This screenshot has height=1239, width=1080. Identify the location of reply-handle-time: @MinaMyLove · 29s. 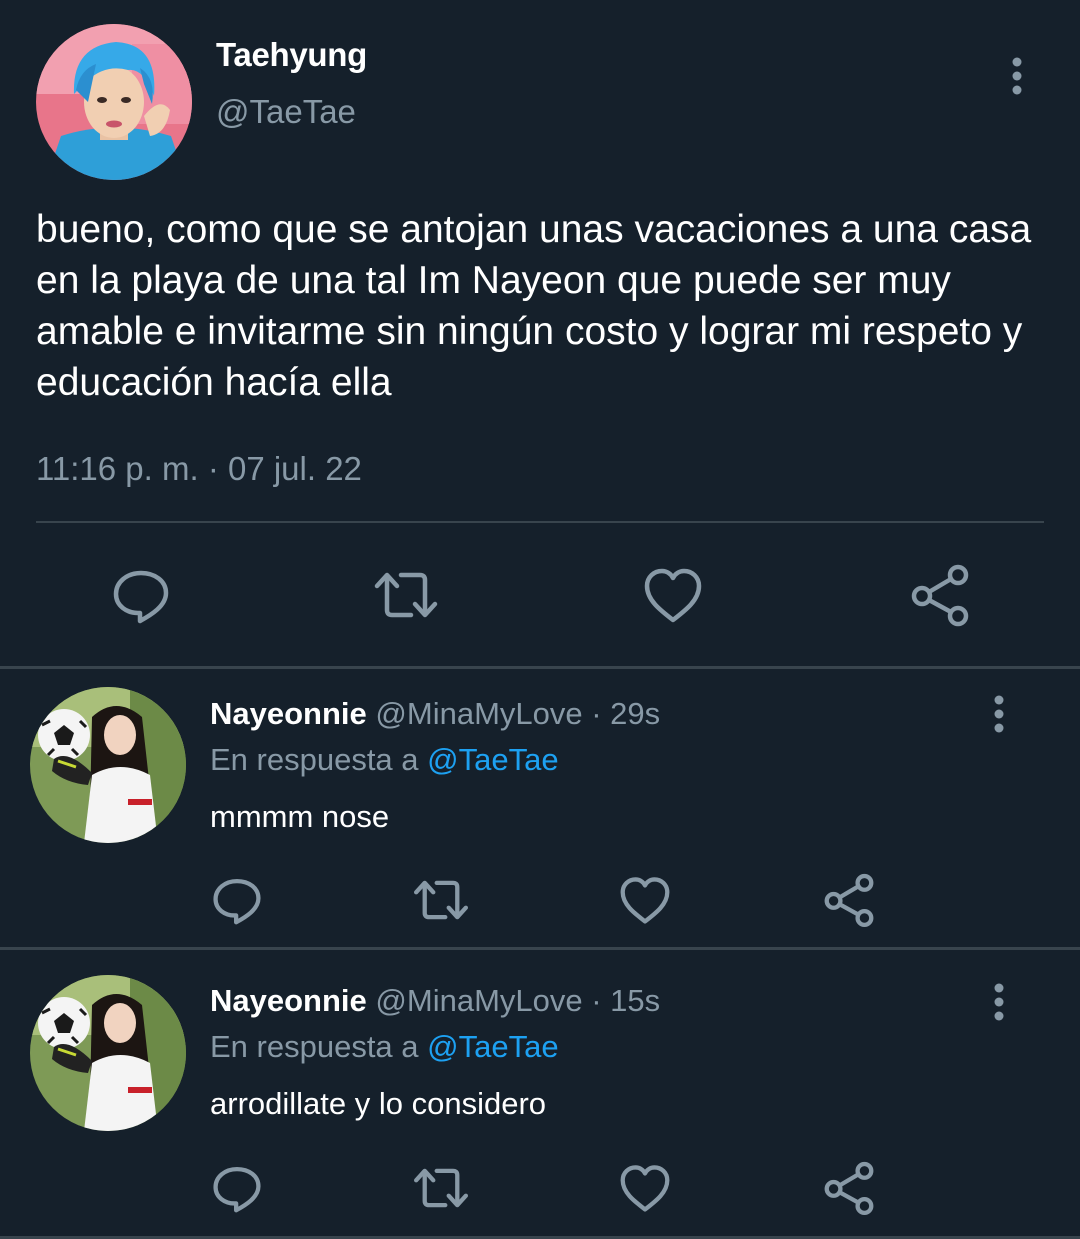
(517, 713).